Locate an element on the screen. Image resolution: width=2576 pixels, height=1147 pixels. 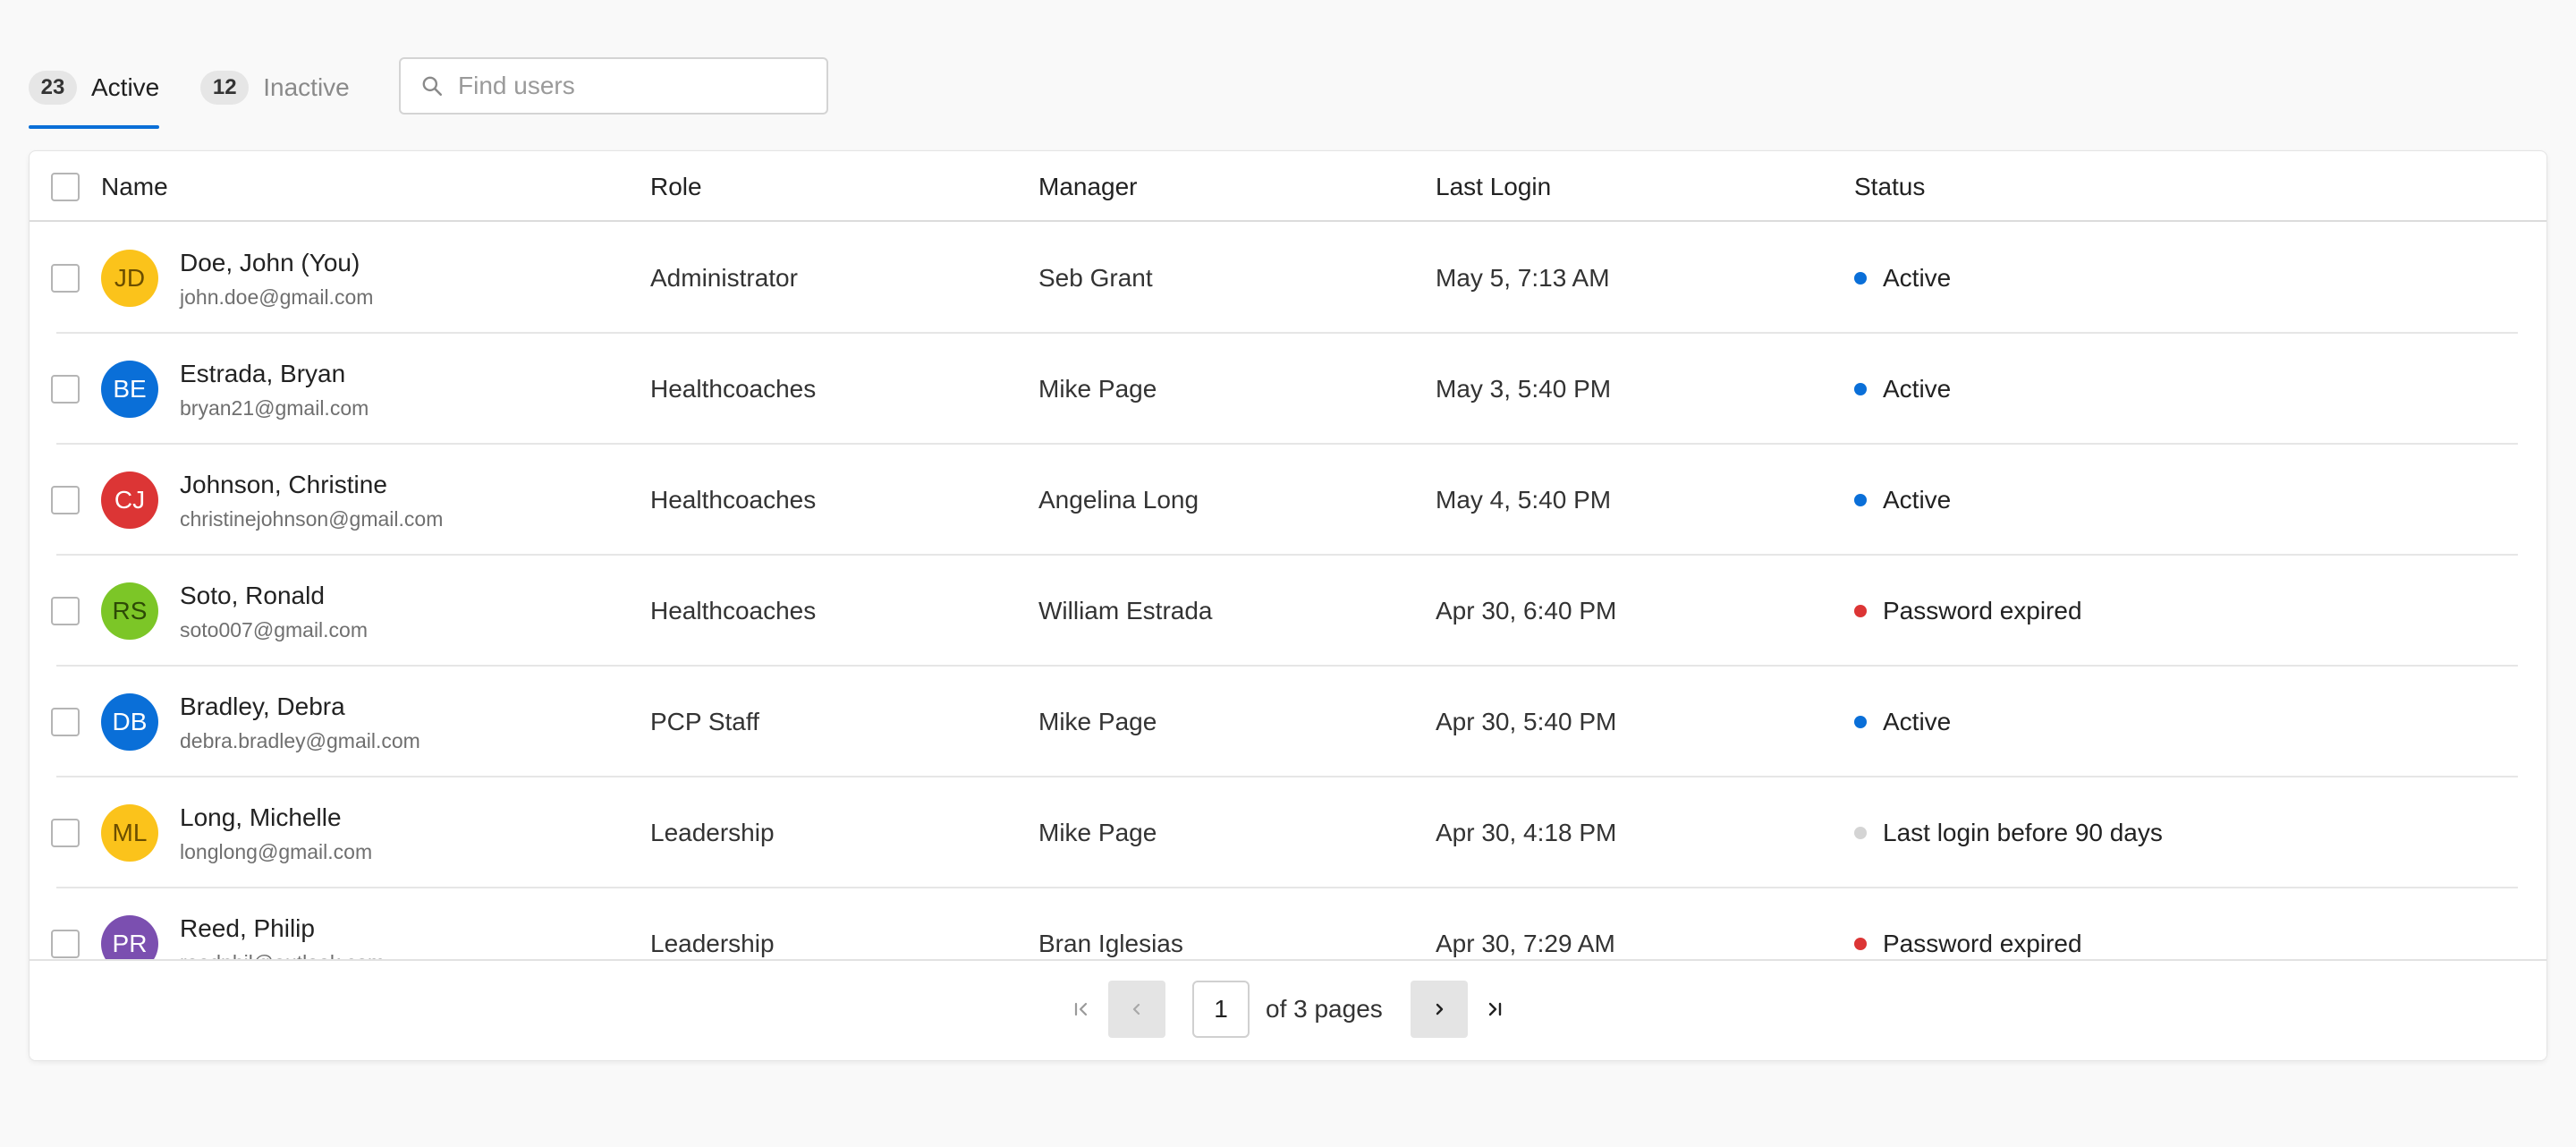
column-header-name: Name is located at coordinates (134, 186).